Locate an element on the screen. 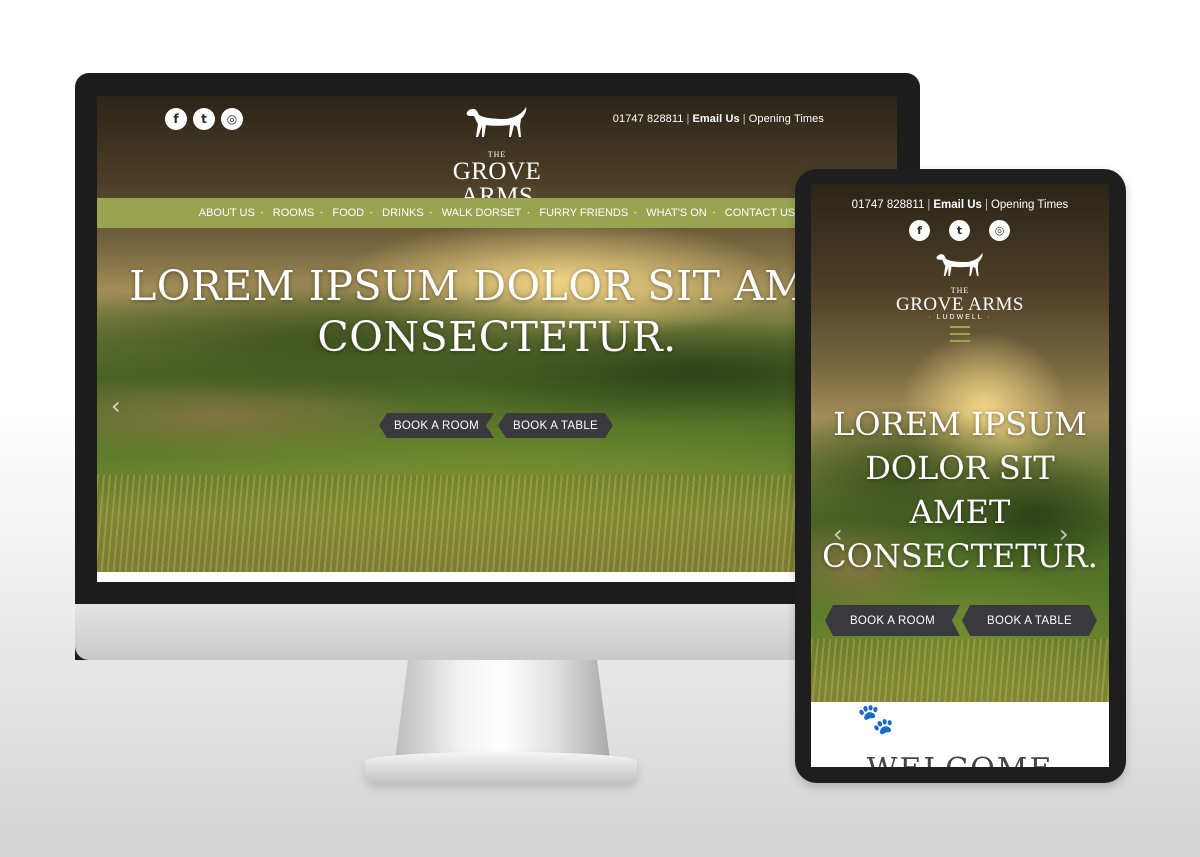 Image resolution: width=1200 pixels, height=857 pixels. hero-heading-line2: CONSECTETUR. is located at coordinates (497, 337).